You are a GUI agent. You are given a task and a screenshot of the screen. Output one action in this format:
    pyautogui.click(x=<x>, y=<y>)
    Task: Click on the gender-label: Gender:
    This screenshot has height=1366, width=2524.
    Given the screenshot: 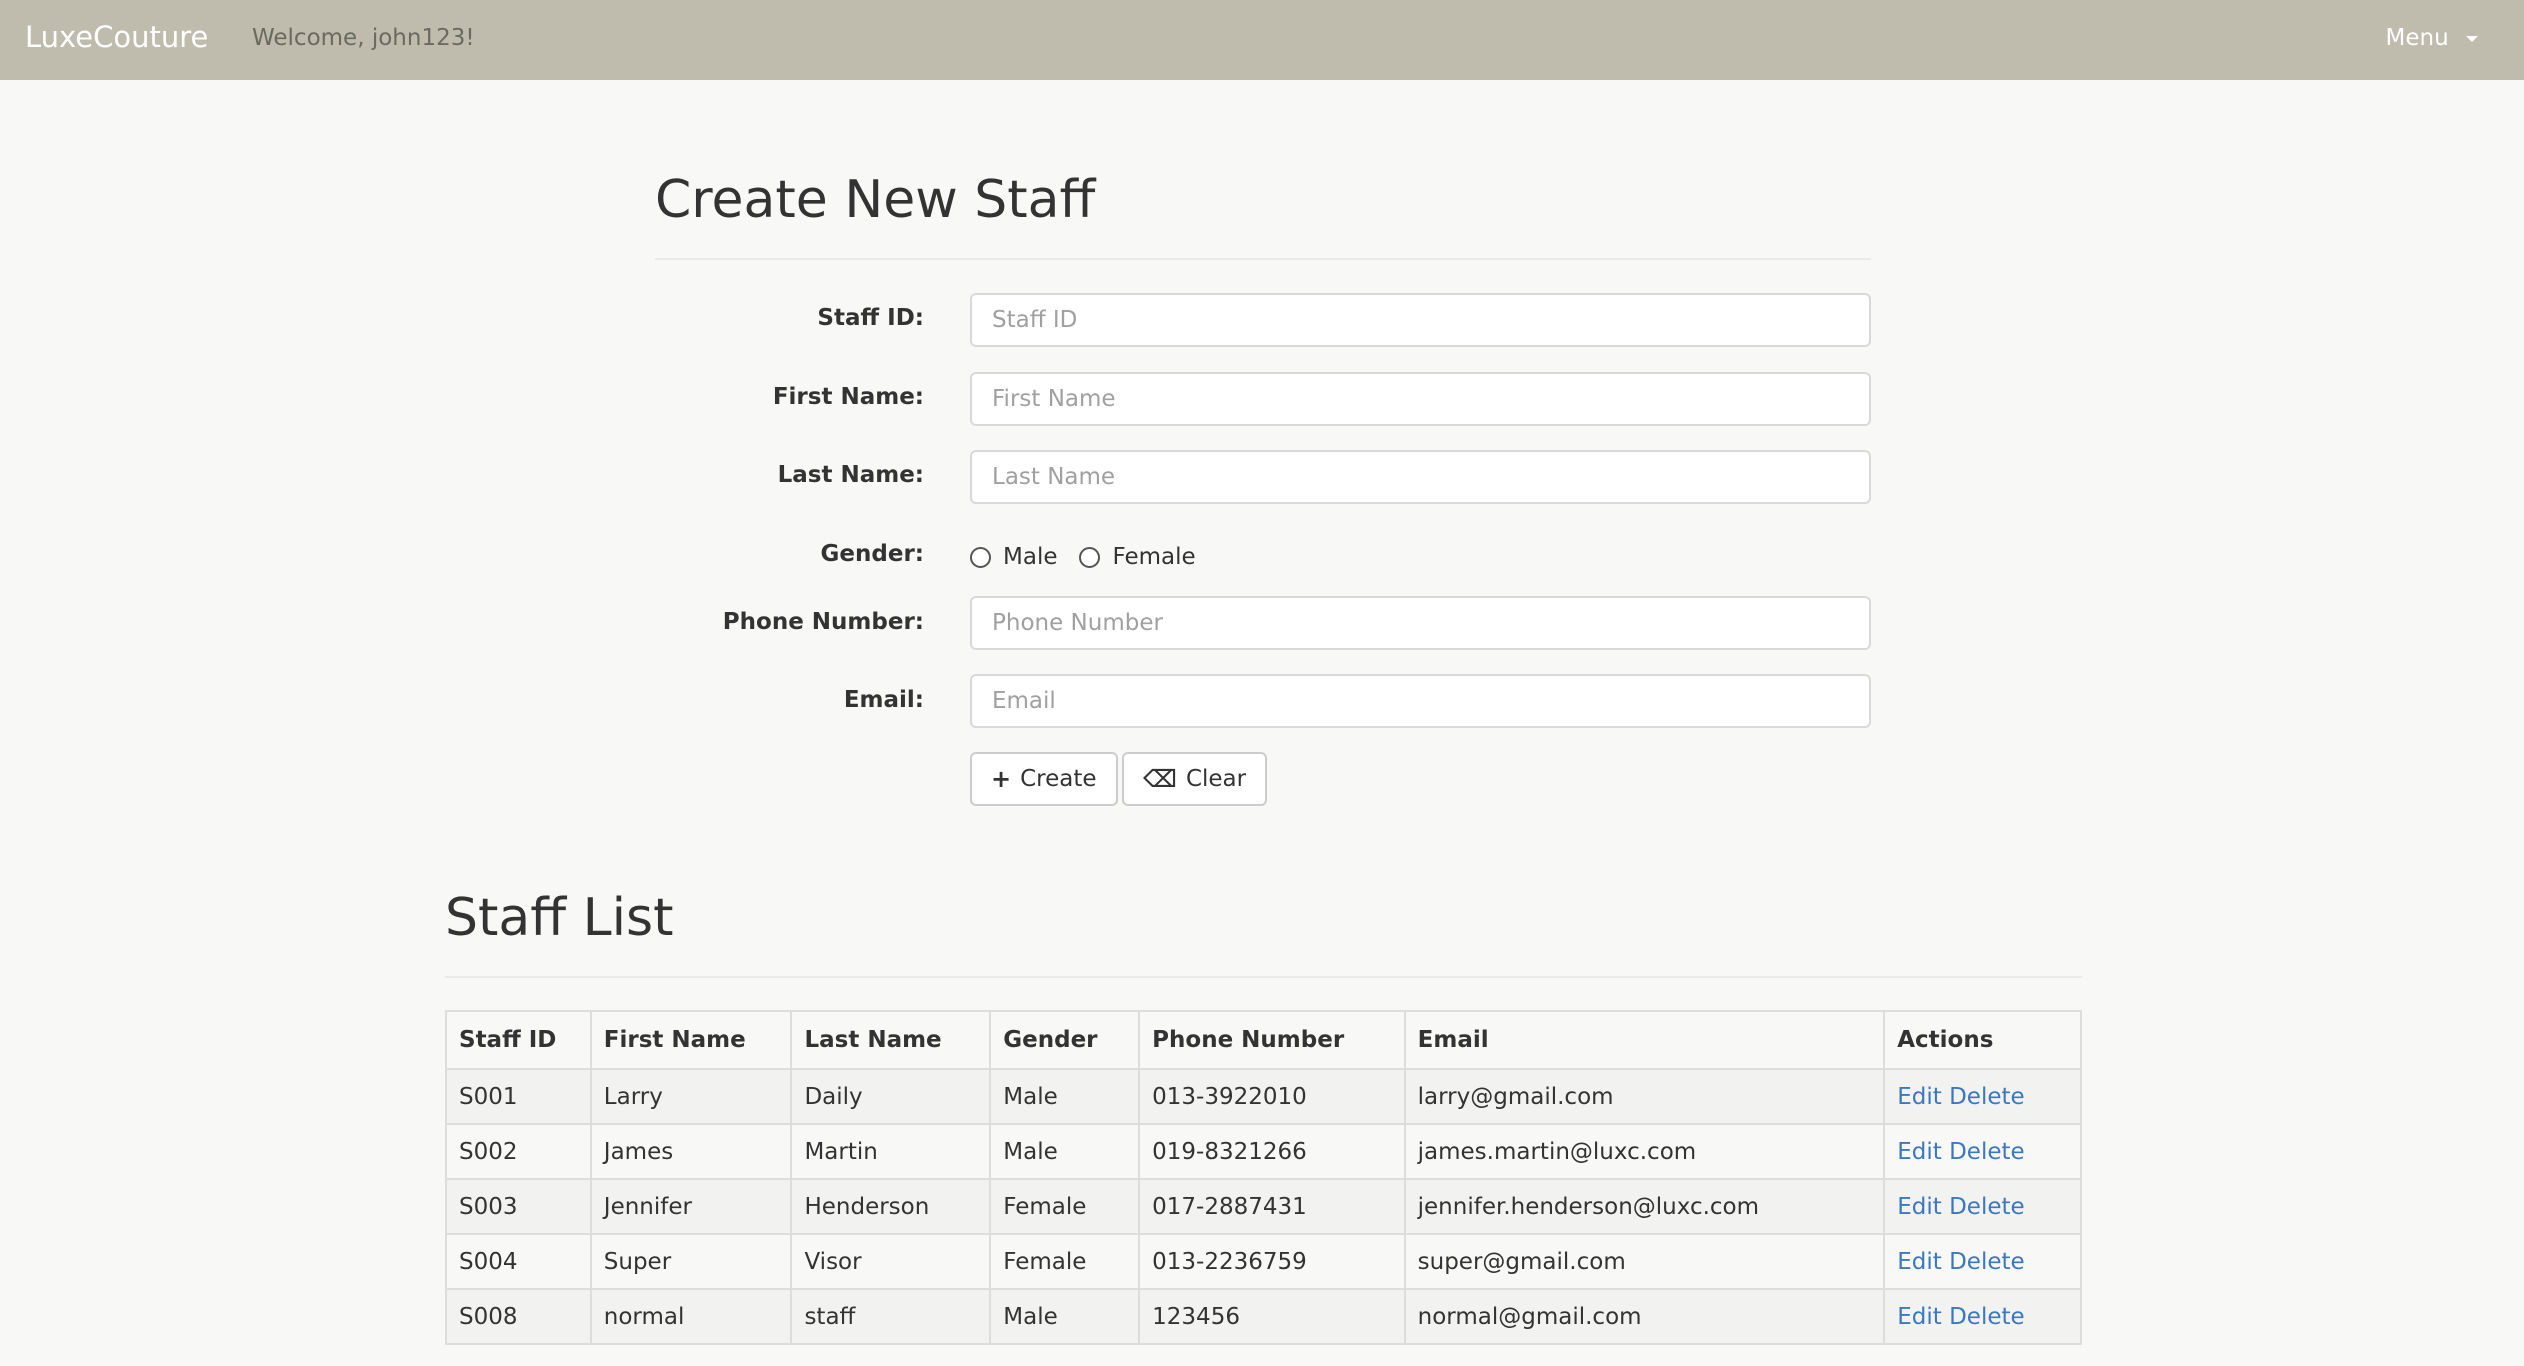 What is the action you would take?
    pyautogui.click(x=872, y=554)
    